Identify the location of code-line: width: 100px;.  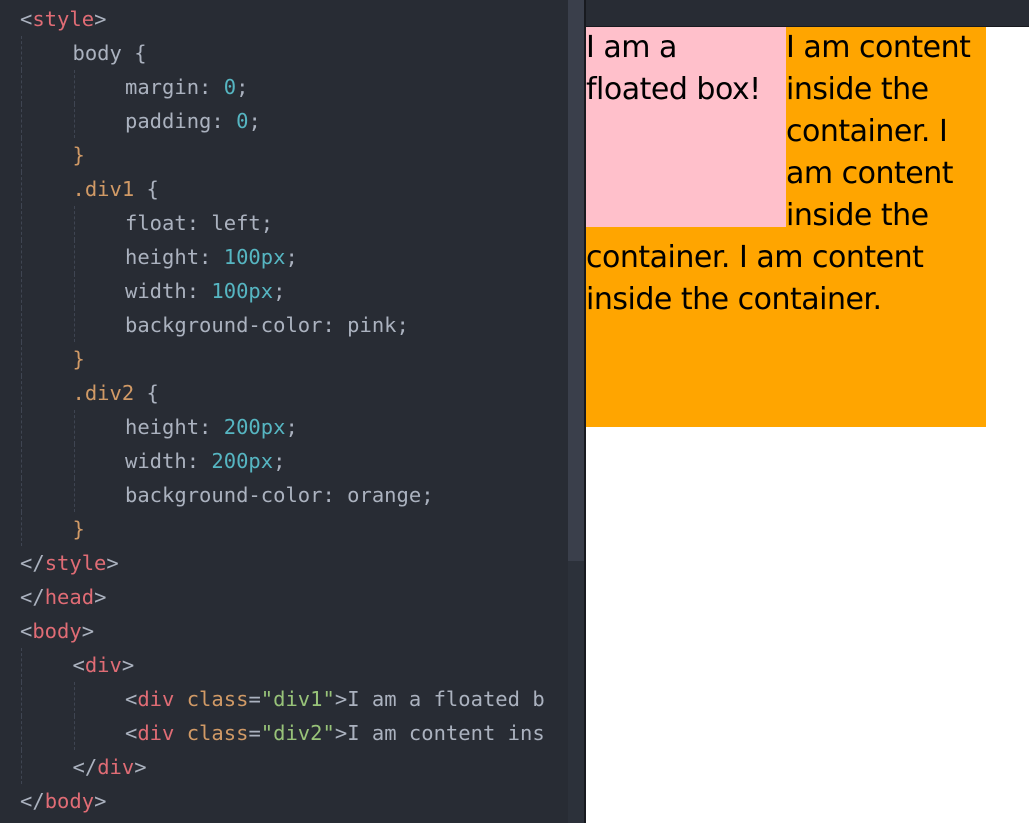
(284, 291).